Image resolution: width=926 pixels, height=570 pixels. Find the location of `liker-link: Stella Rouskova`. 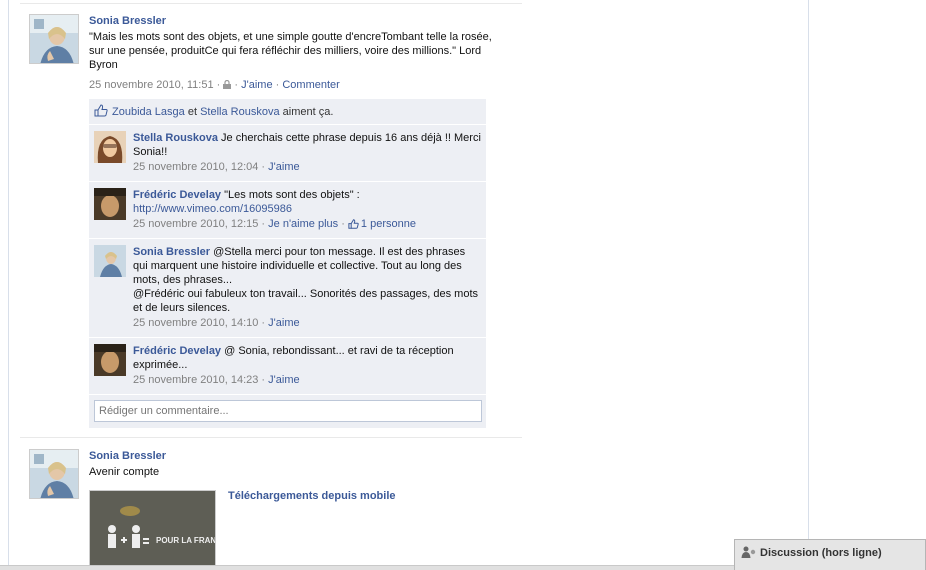

liker-link: Stella Rouskova is located at coordinates (240, 112).